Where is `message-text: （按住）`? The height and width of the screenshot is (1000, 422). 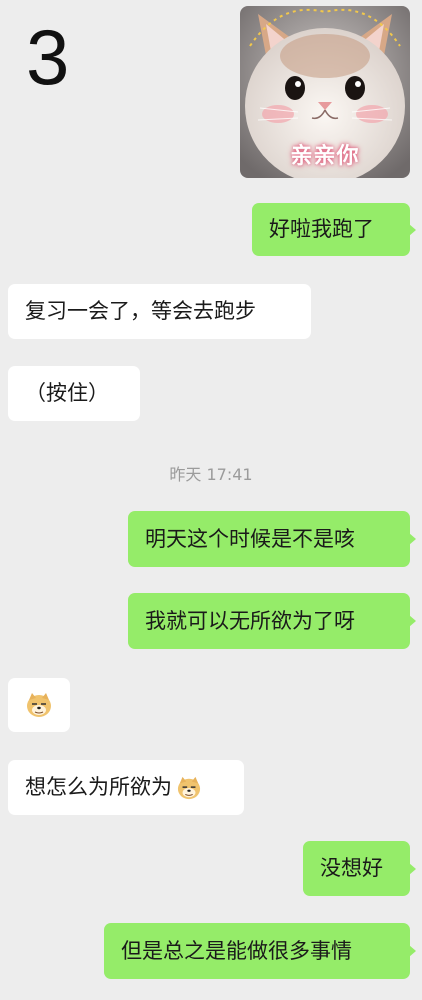
message-text: （按住） is located at coordinates (67, 393).